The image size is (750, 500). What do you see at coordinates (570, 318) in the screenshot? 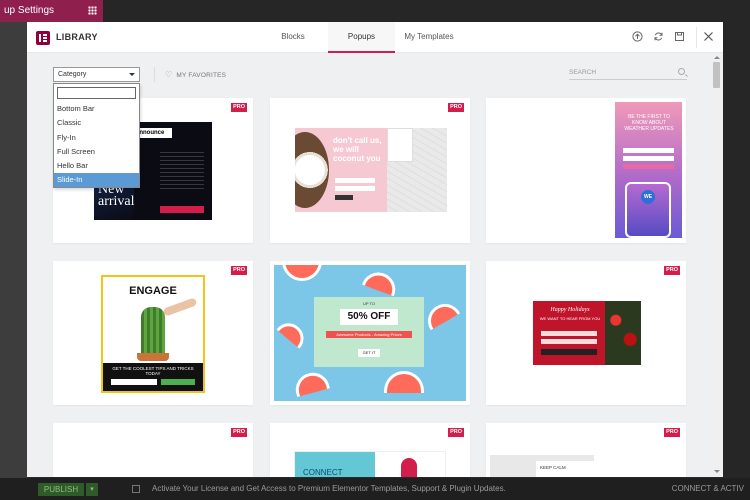
I see `thumb-subtext: WE WANT TO HEAR FROM YOU` at bounding box center [570, 318].